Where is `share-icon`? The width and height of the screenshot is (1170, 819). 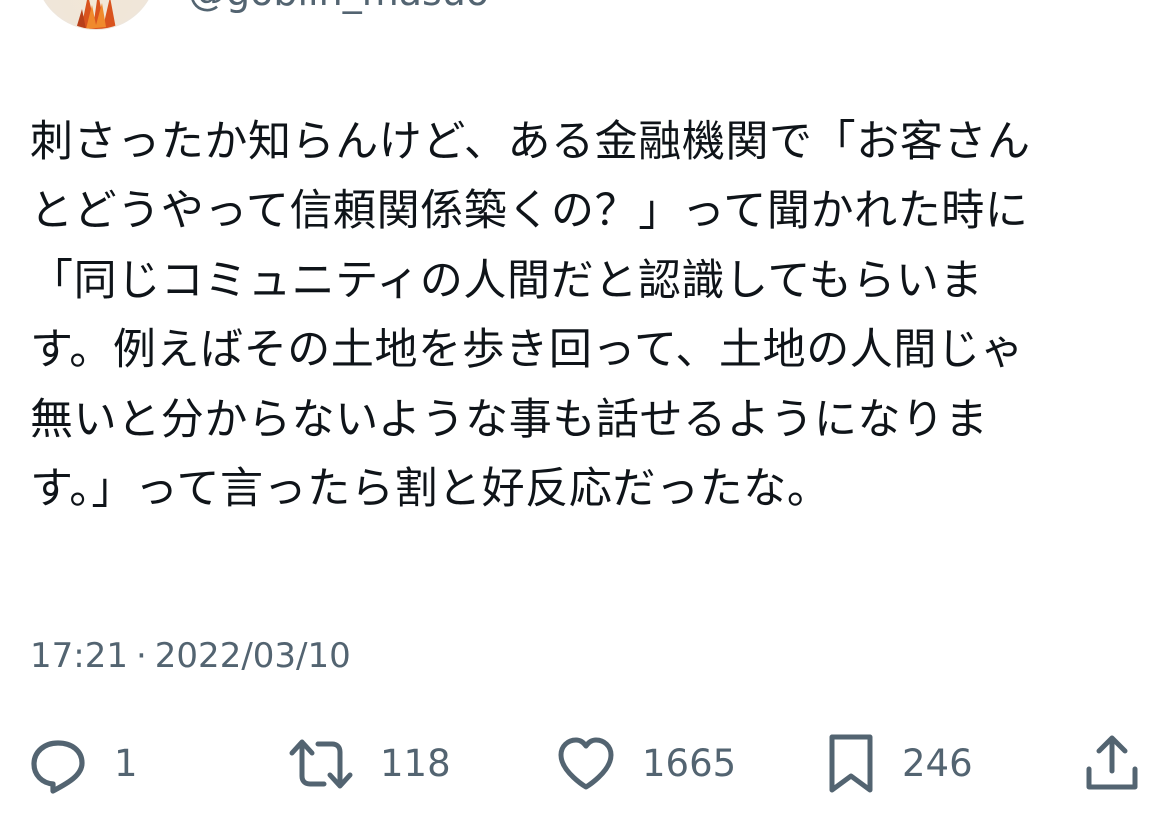
share-icon is located at coordinates (1112, 762).